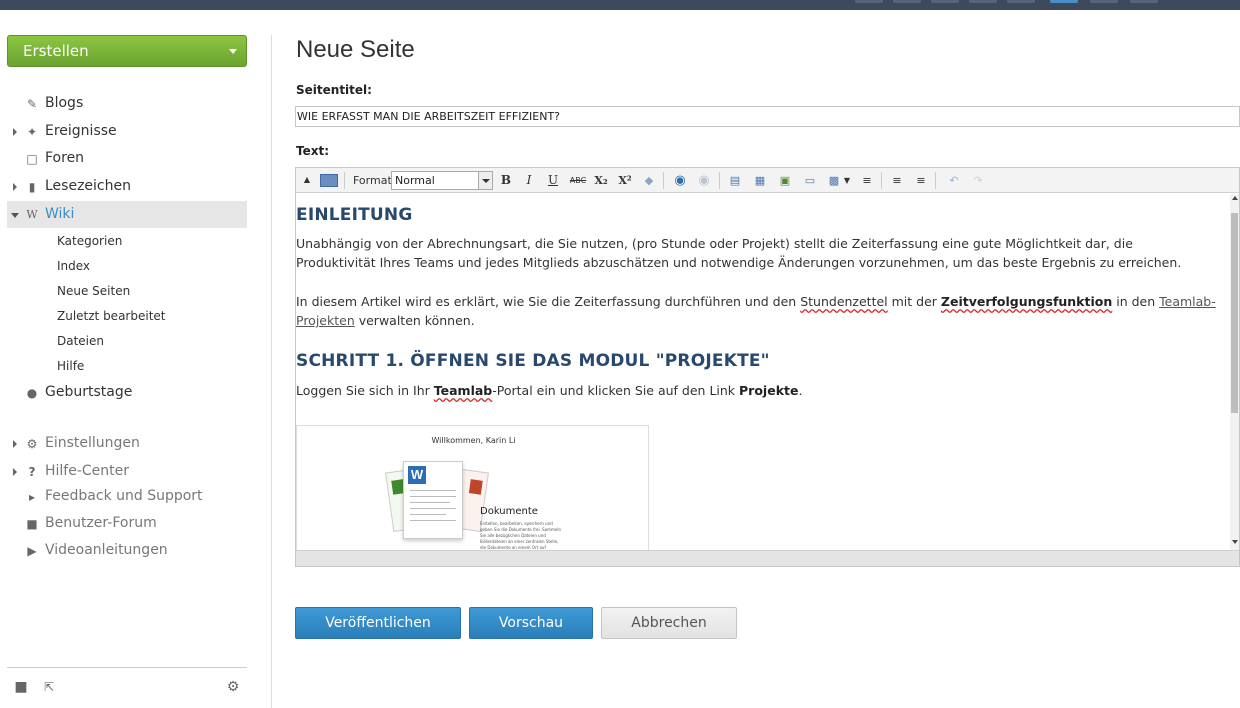  Describe the element at coordinates (89, 241) in the screenshot. I see `wiki-sub-kategorien: Kategorien` at that location.